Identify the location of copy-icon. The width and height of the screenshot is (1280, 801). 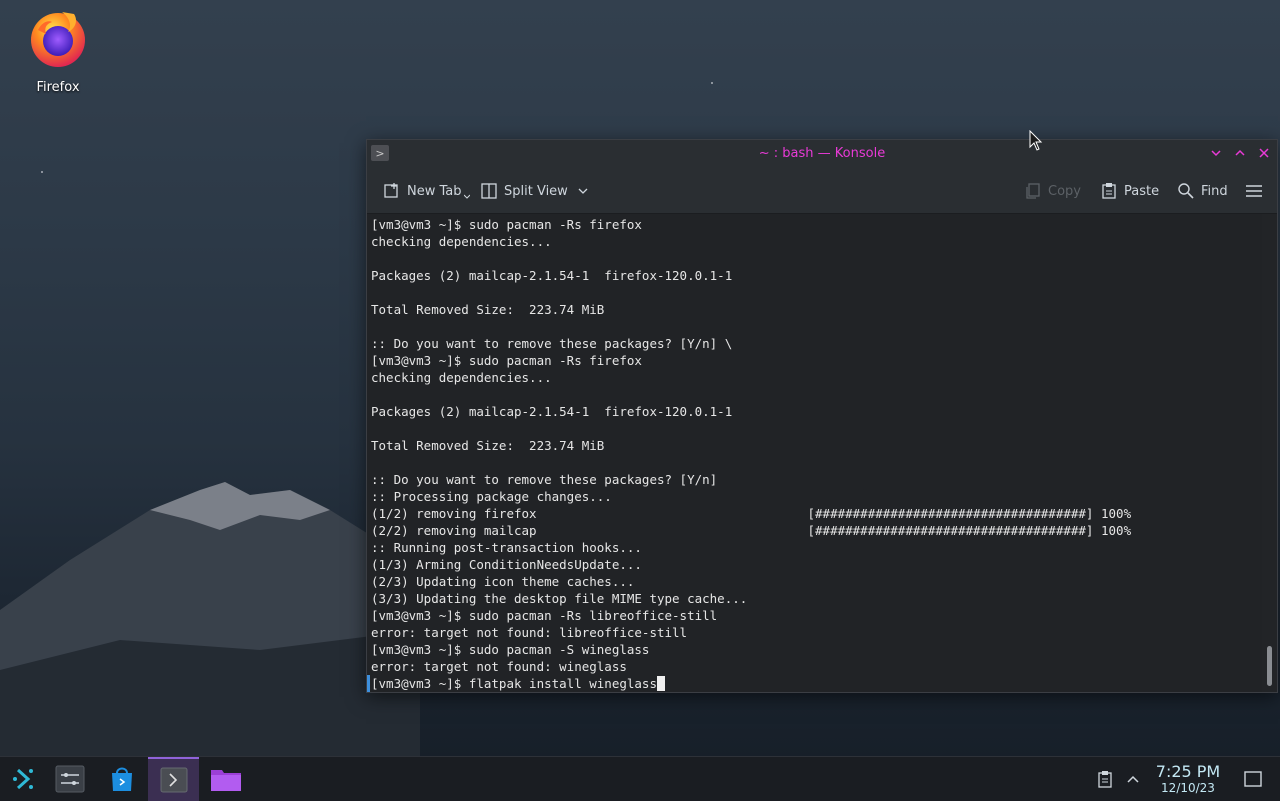
(1033, 191).